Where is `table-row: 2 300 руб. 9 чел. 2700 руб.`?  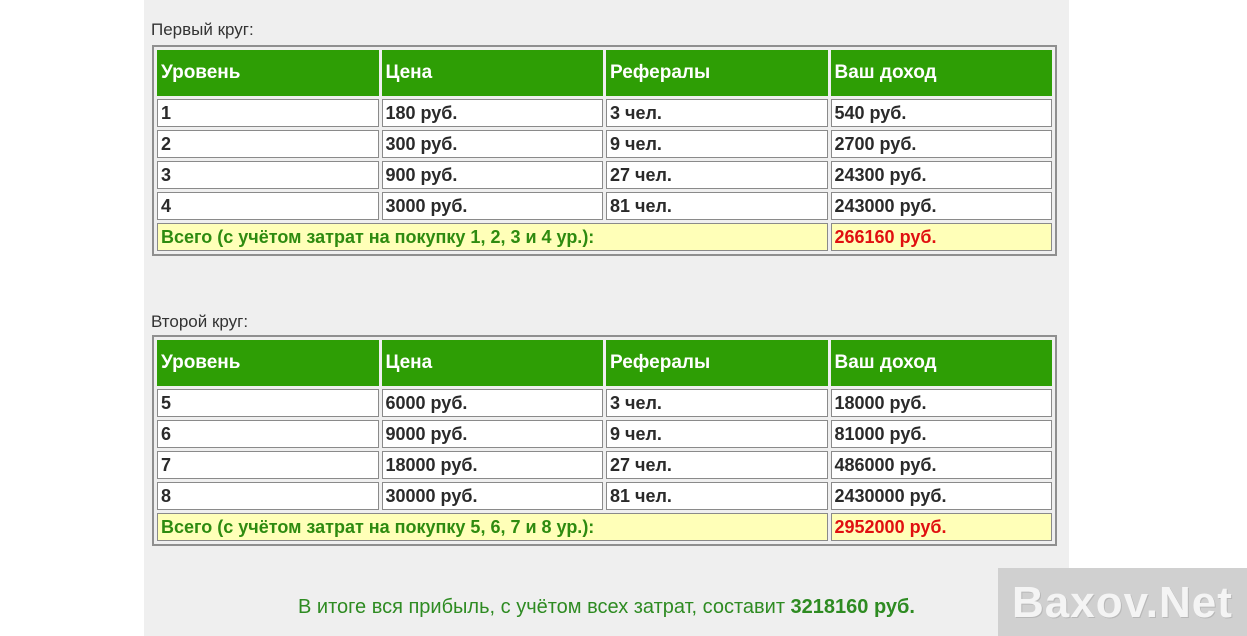 table-row: 2 300 руб. 9 чел. 2700 руб. is located at coordinates (604, 144).